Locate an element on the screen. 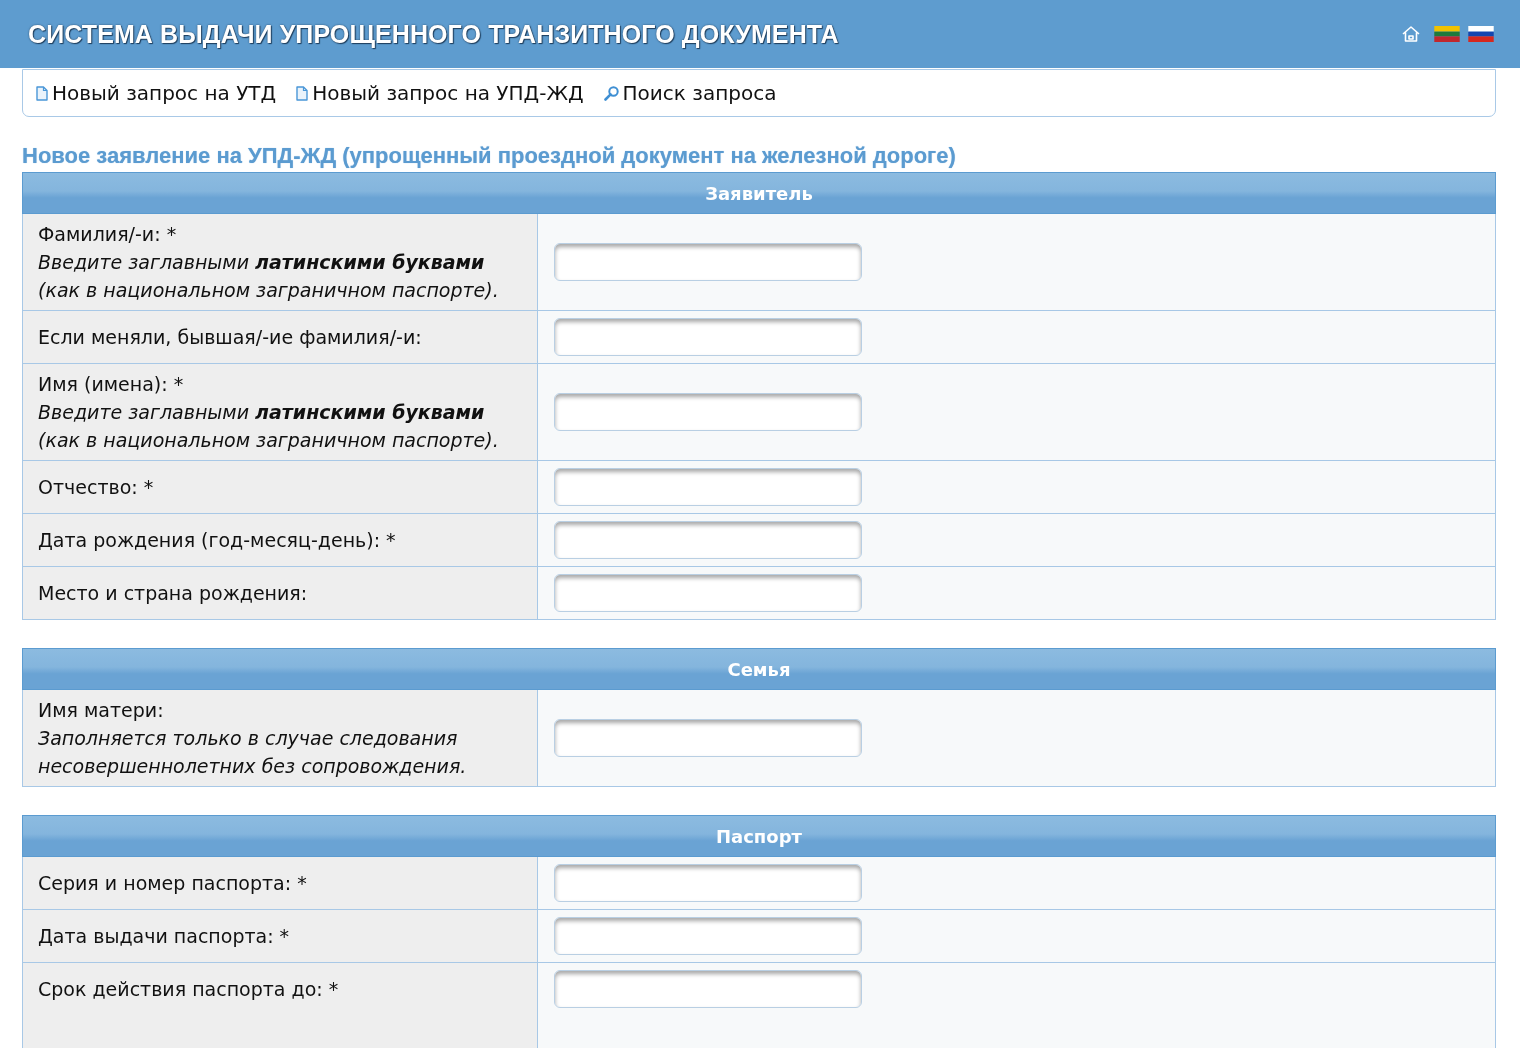 The width and height of the screenshot is (1520, 1048). field-label: Отчество: * is located at coordinates (96, 487).